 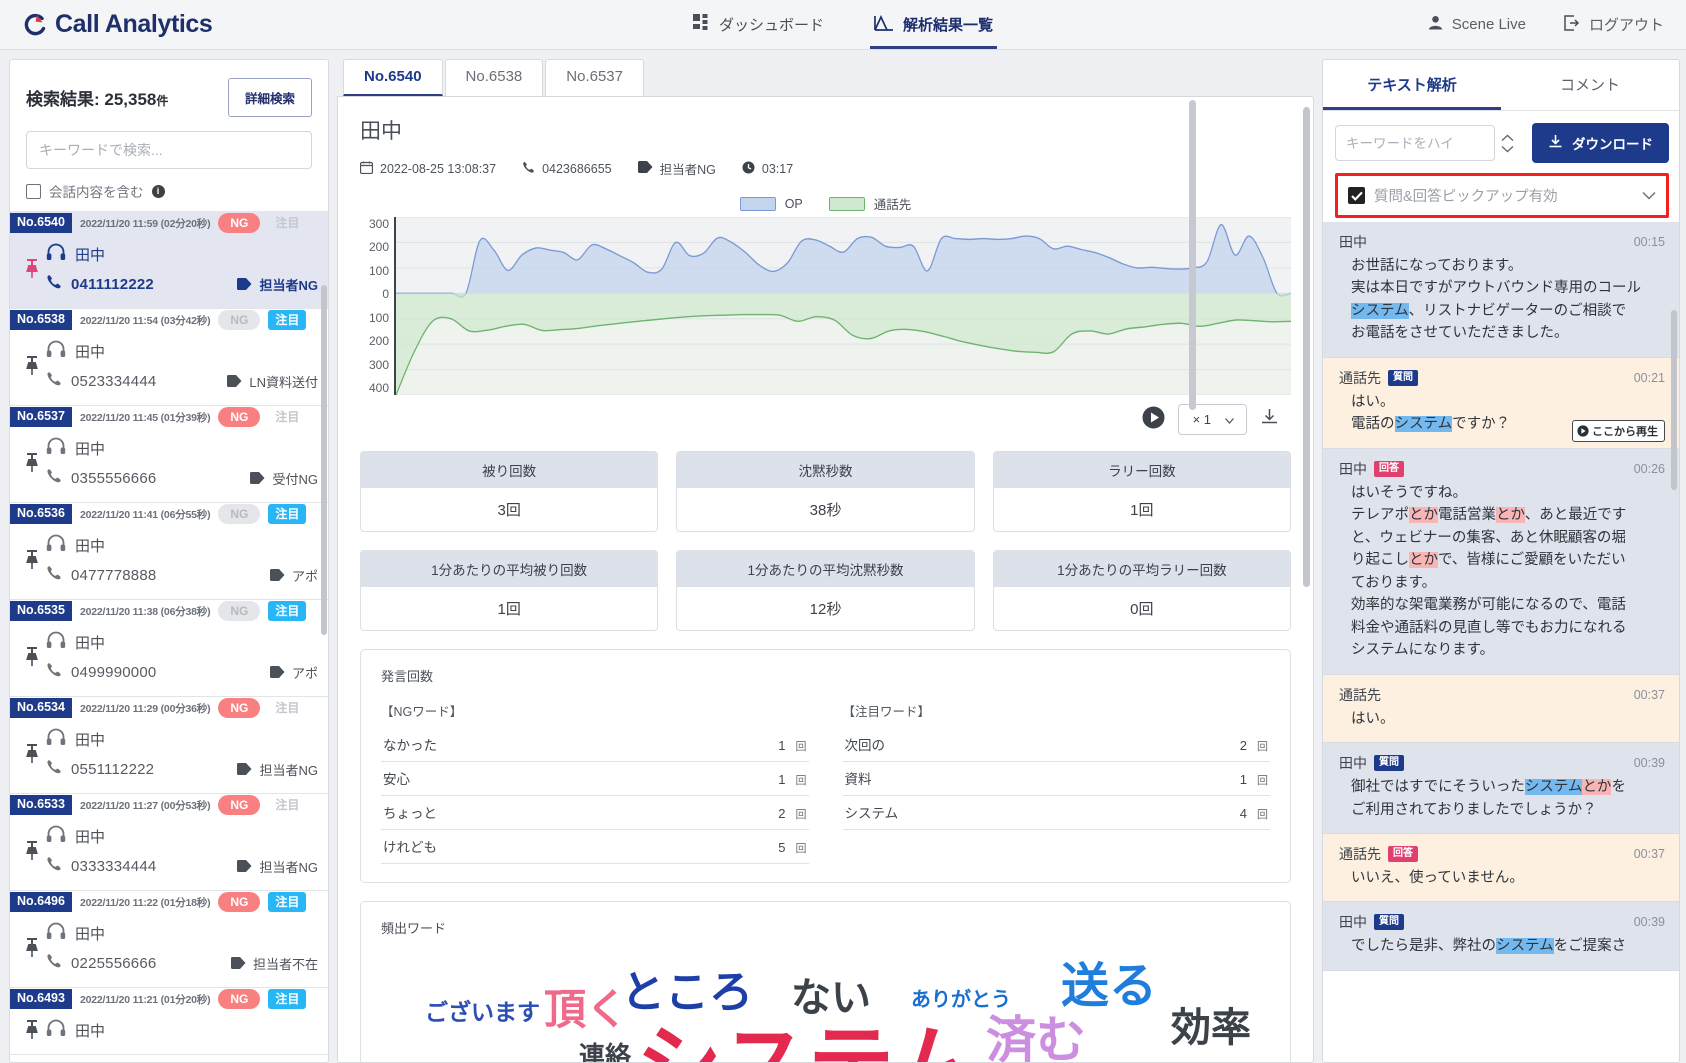 I want to click on cloud-word-6: 効率, so click(x=1211, y=1028).